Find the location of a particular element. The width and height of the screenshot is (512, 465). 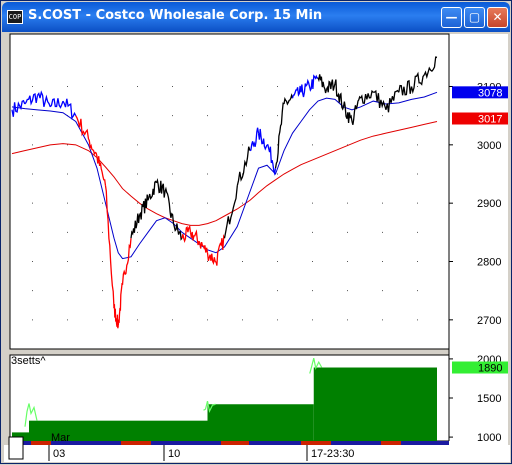

x-axis-tick-label: 10 is located at coordinates (174, 454).